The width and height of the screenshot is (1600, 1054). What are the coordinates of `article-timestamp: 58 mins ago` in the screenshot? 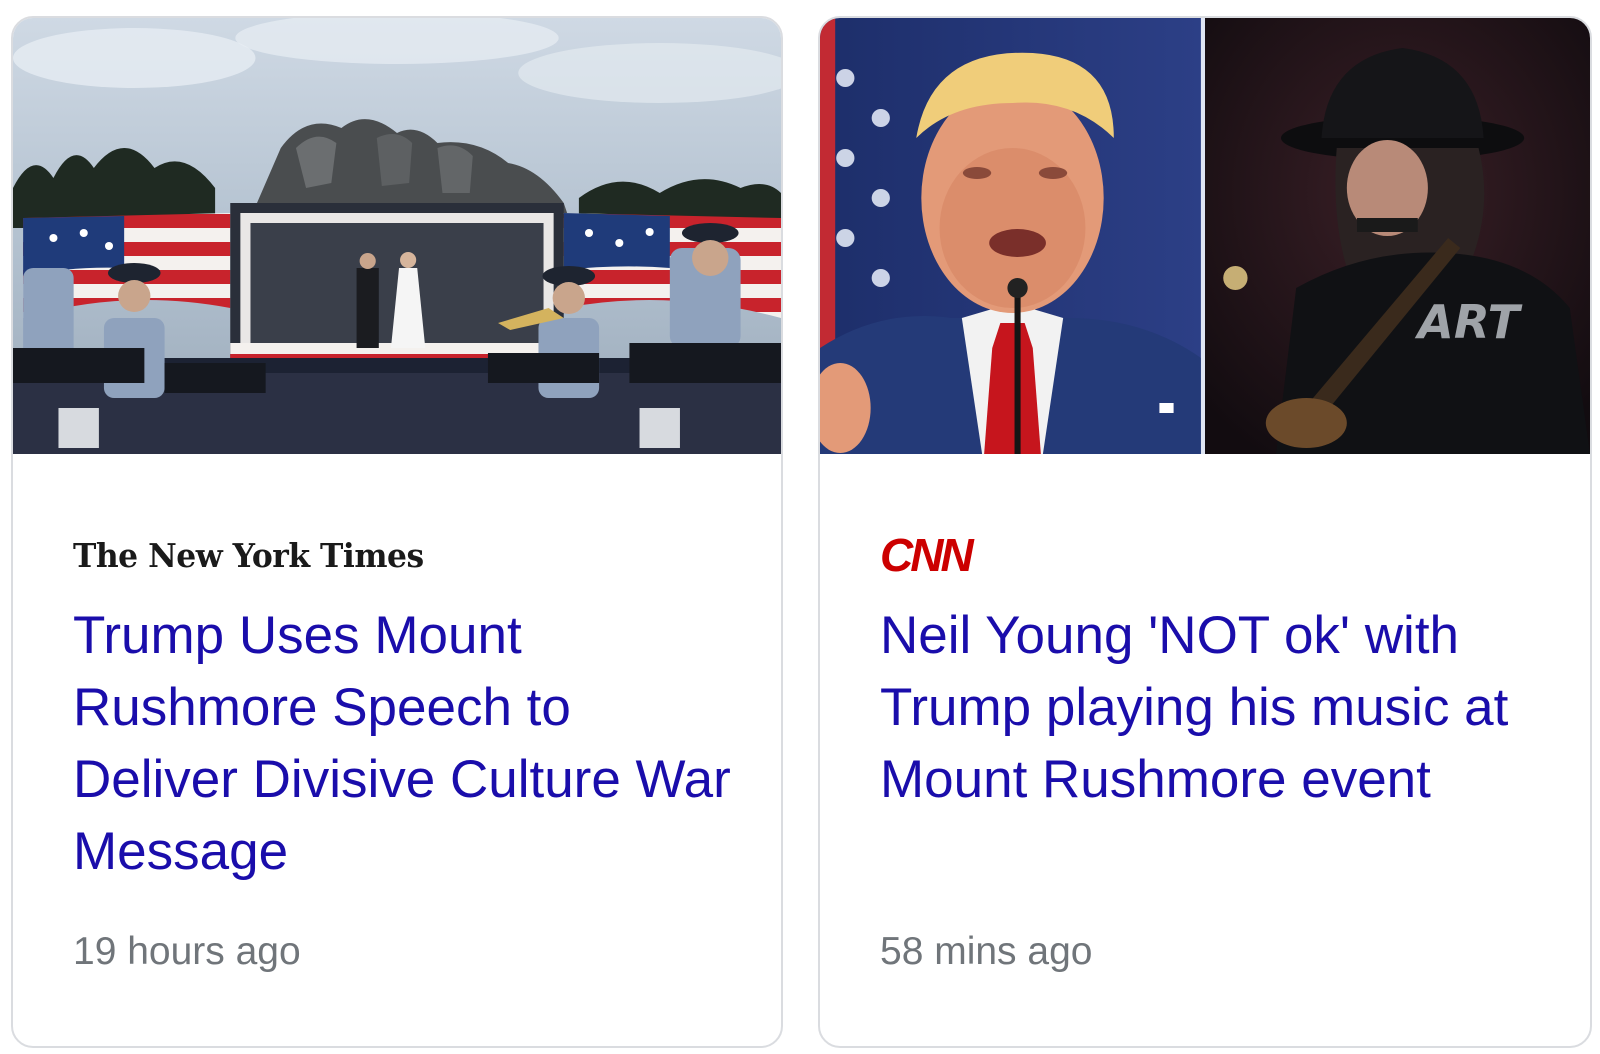 It's located at (986, 951).